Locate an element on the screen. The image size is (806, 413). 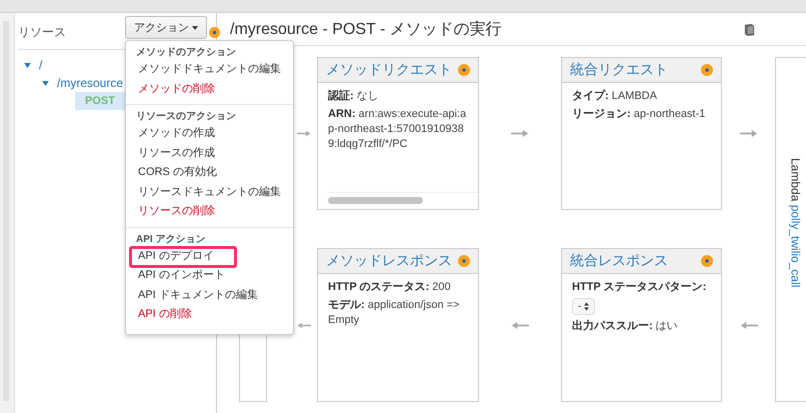
menu-item: API の削除 is located at coordinates (165, 314).